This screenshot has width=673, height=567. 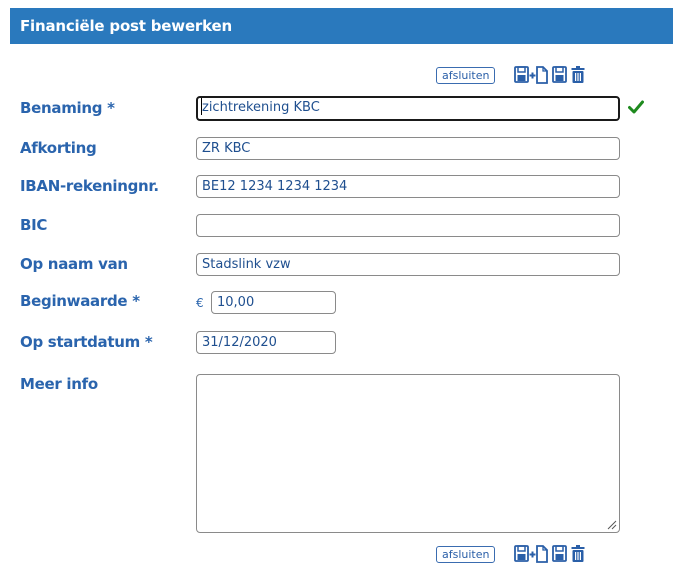 I want to click on valid-check-icon, so click(x=636, y=107).